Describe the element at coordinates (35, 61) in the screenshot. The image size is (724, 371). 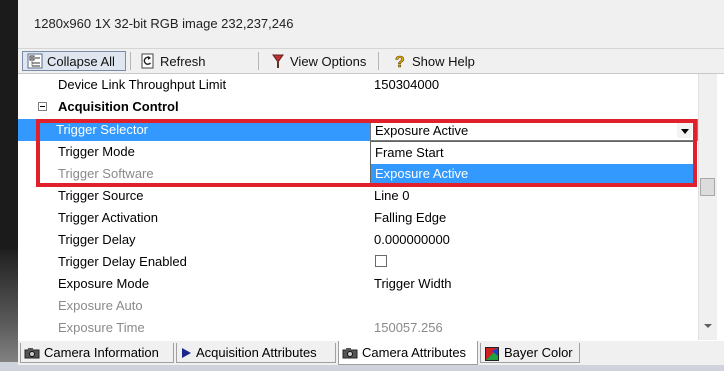
I see `collapse-tree-icon` at that location.